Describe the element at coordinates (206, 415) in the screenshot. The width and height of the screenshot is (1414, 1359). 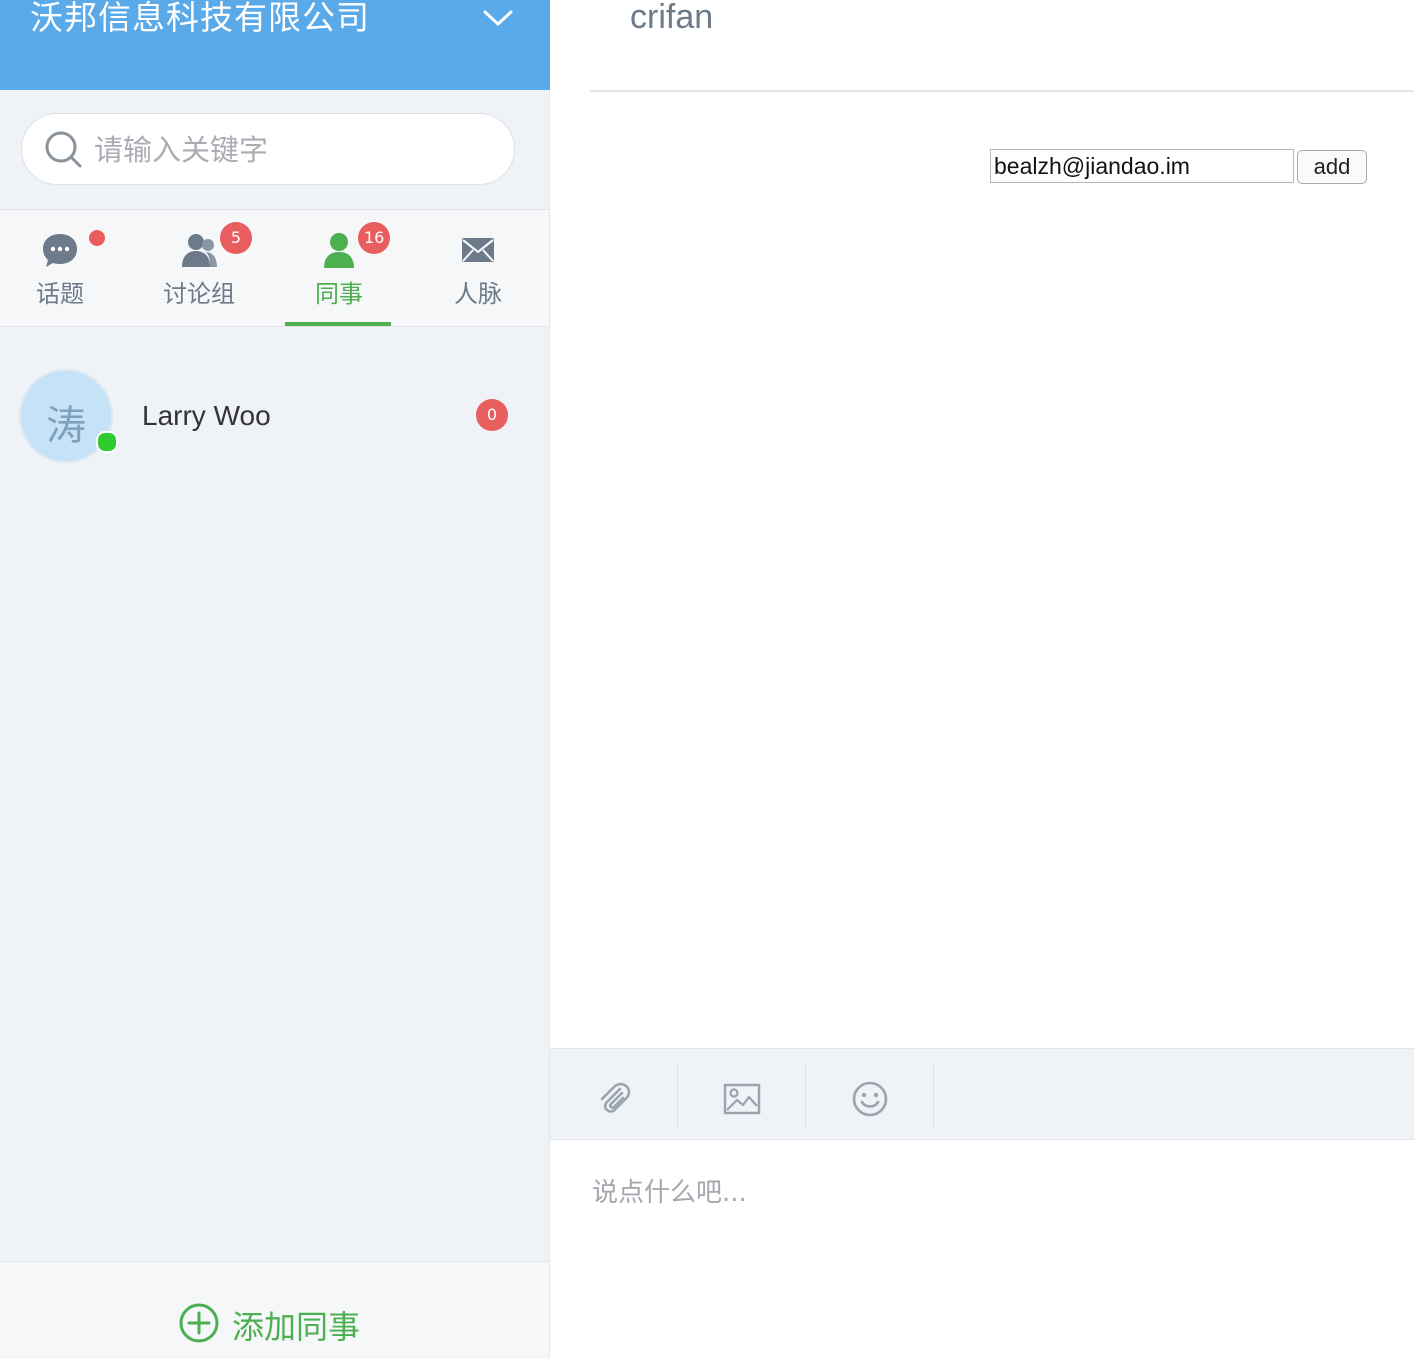
I see `contact-name: Larry Woo` at that location.